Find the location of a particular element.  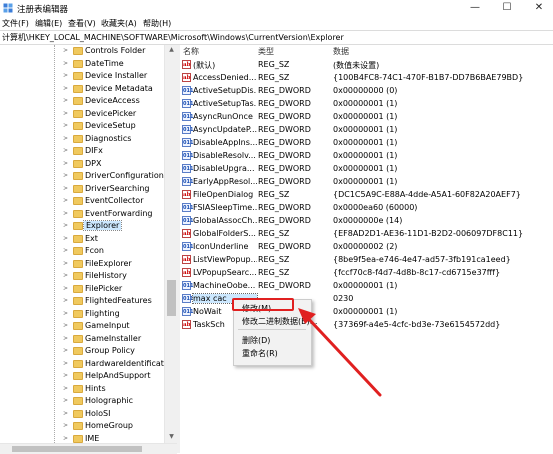

menu-favorites: 收藏夹(A) is located at coordinates (119, 23).